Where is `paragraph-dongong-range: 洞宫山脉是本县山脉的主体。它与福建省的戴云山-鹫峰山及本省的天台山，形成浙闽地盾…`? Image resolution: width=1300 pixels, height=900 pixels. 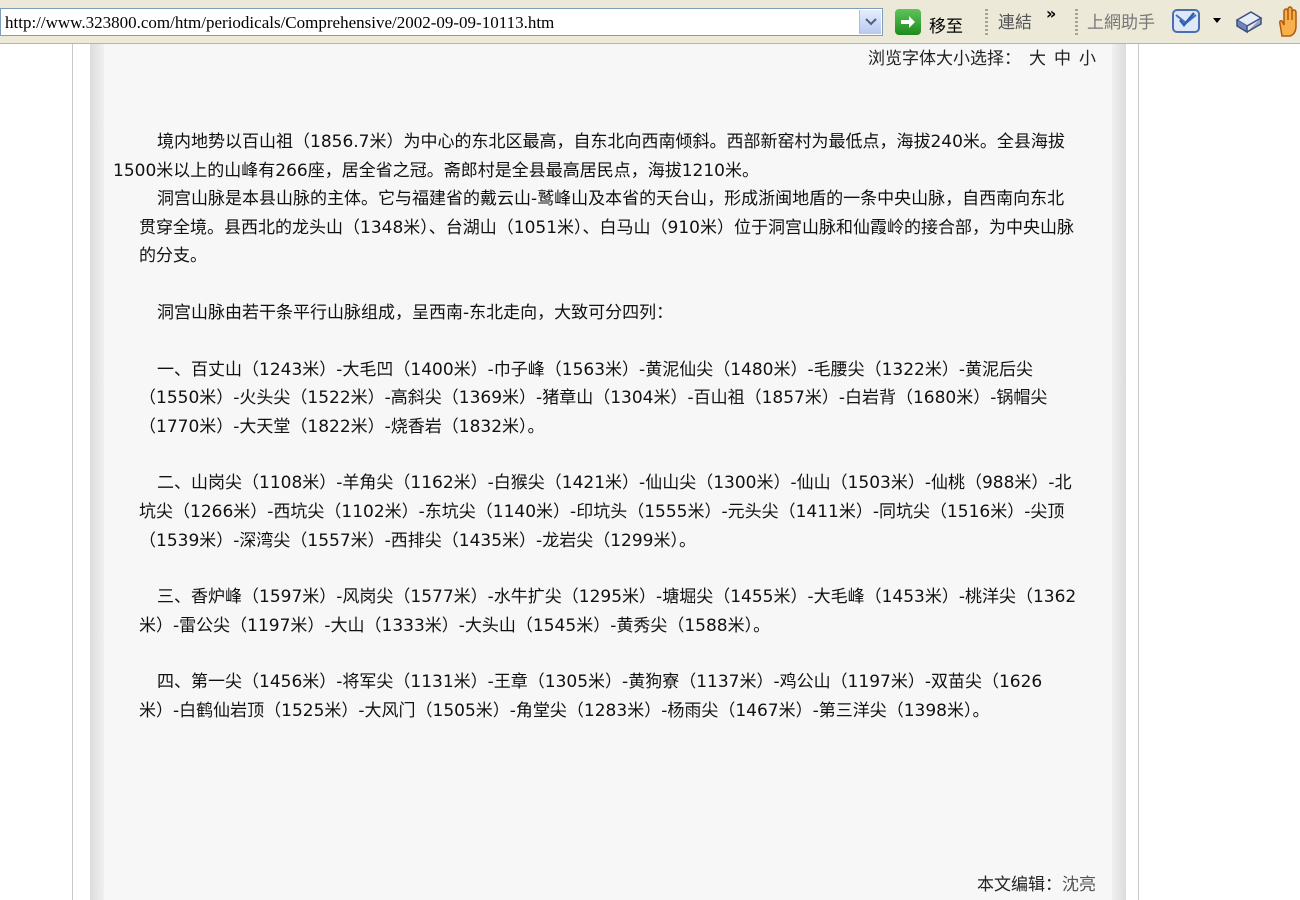
paragraph-dongong-range: 洞宫山脉是本县山脉的主体。它与福建省的戴云山-鹫峰山及本省的天台山，形成浙闽地盾… is located at coordinates (606, 228).